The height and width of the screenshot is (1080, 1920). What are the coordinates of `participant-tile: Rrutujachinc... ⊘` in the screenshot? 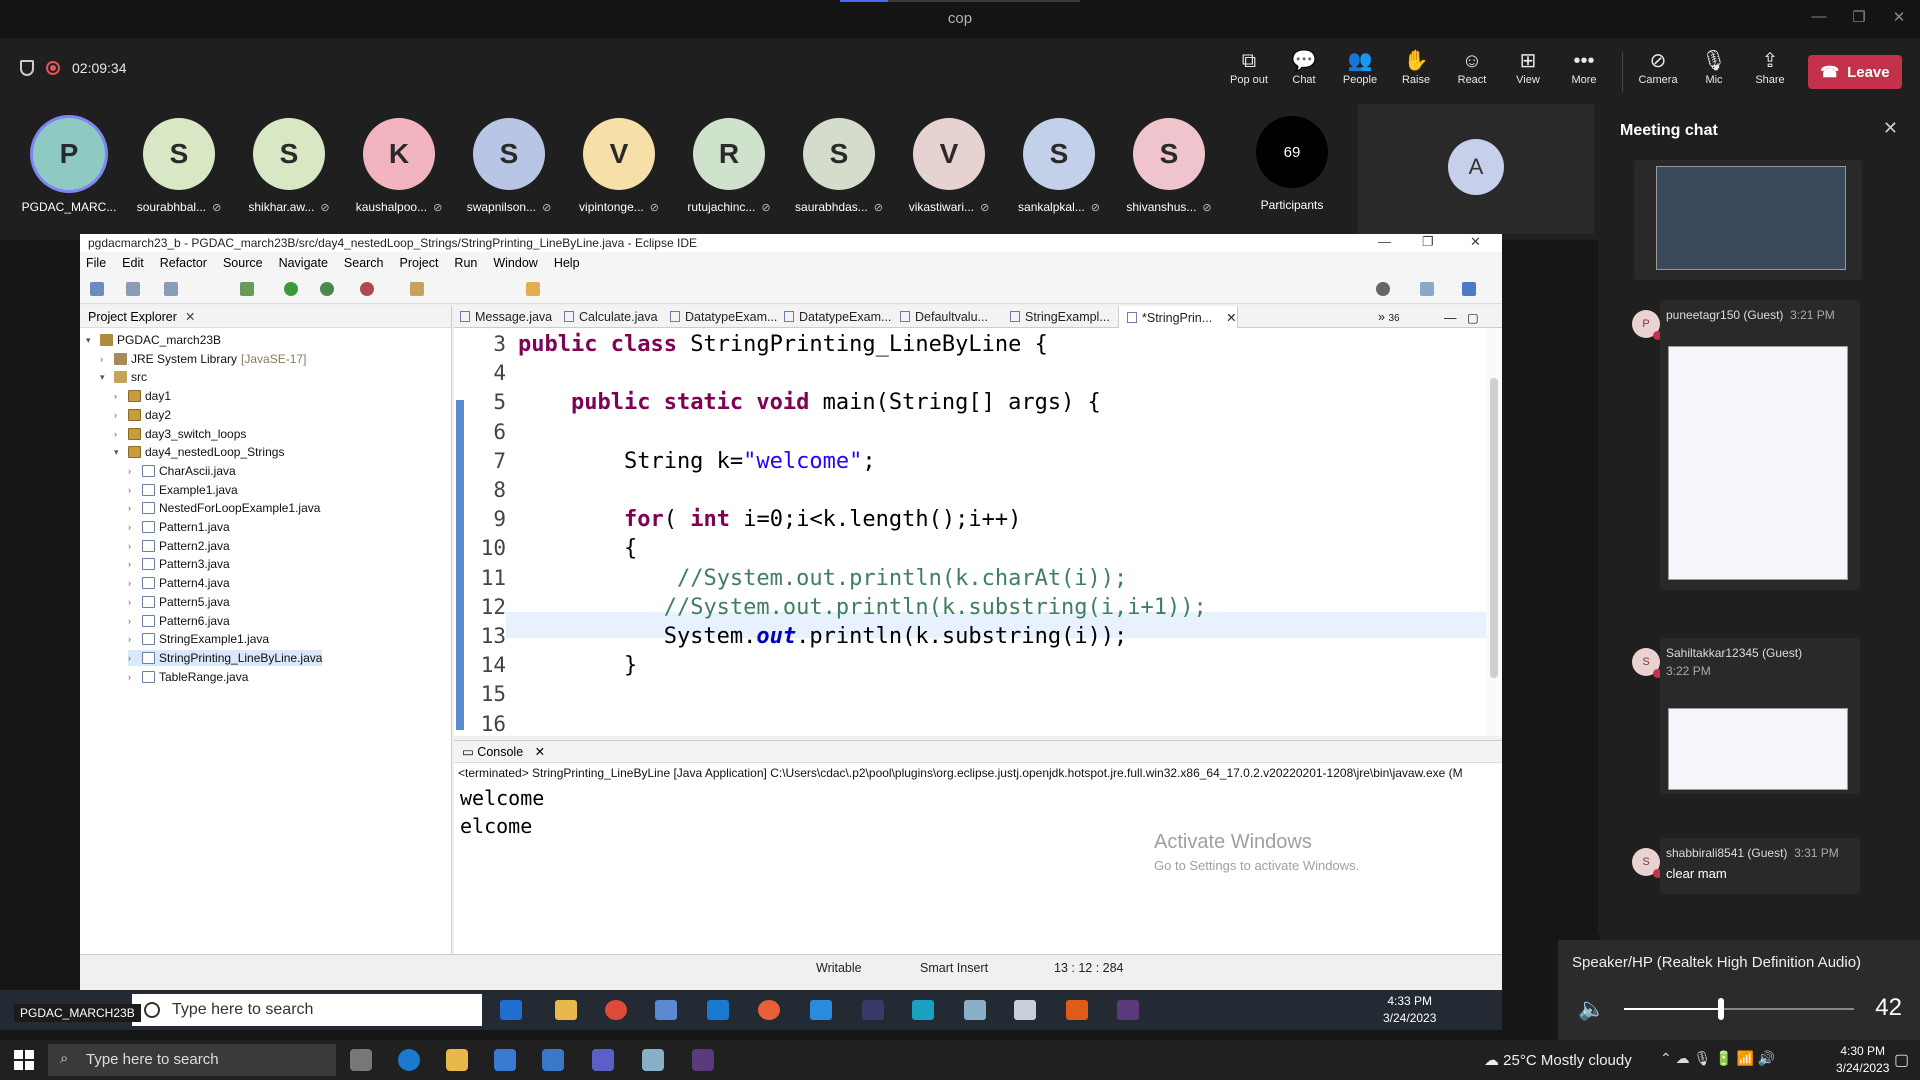 It's located at (729, 166).